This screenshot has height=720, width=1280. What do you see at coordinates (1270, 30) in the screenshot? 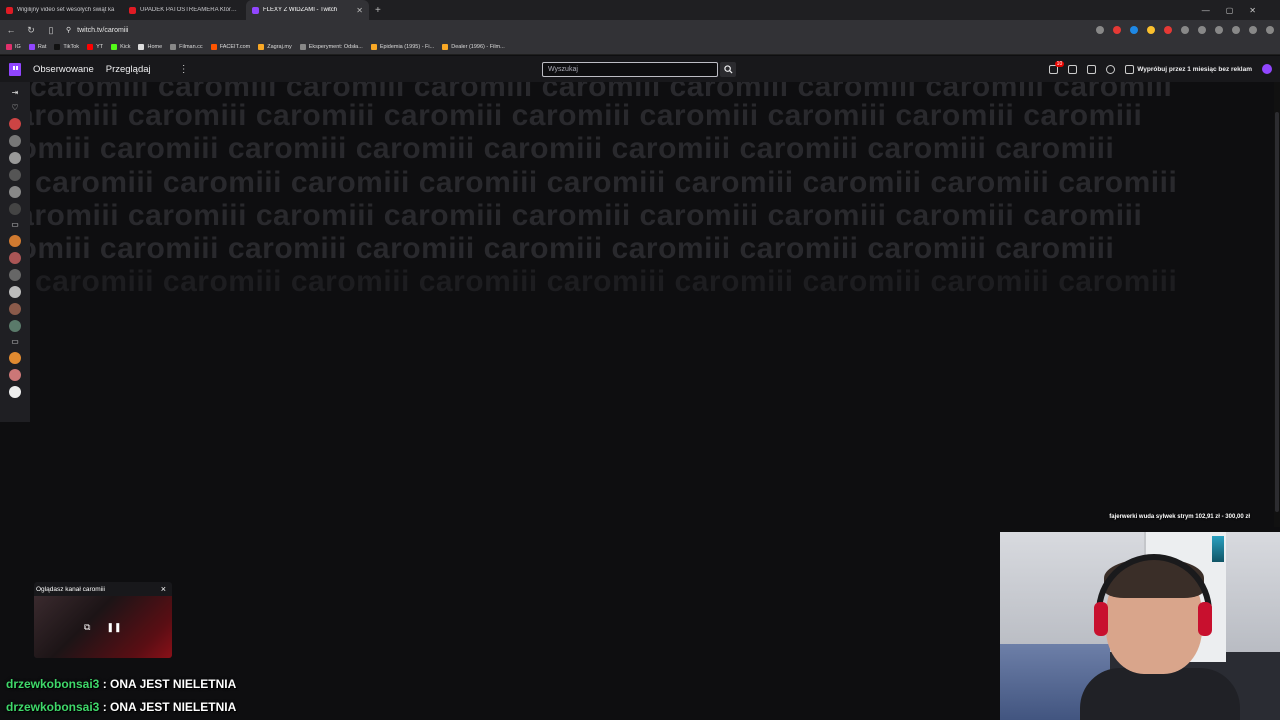
I see `menu-icon` at bounding box center [1270, 30].